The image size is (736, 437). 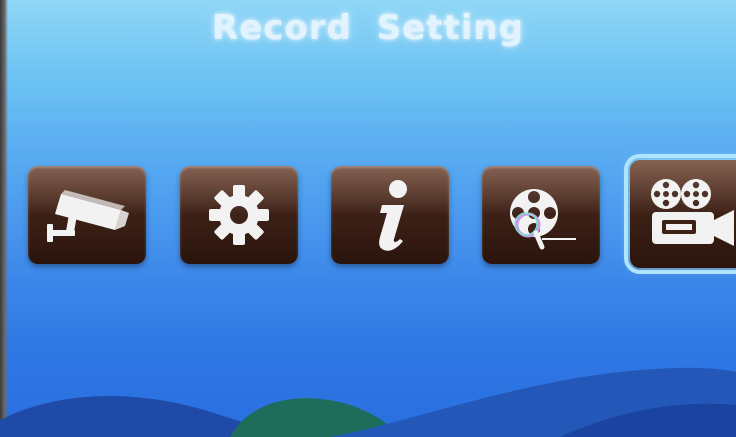 I want to click on menu-item-settings, so click(x=239, y=215).